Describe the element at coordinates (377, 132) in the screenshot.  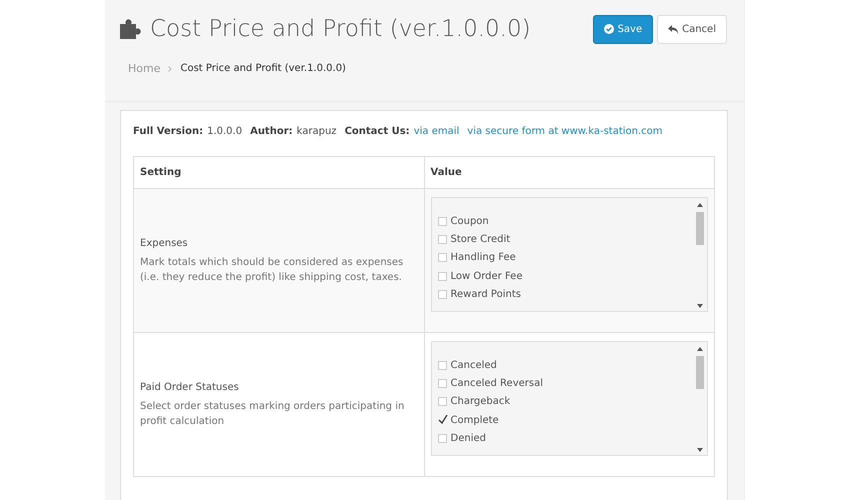
I see `info-label: Contact Us:` at that location.